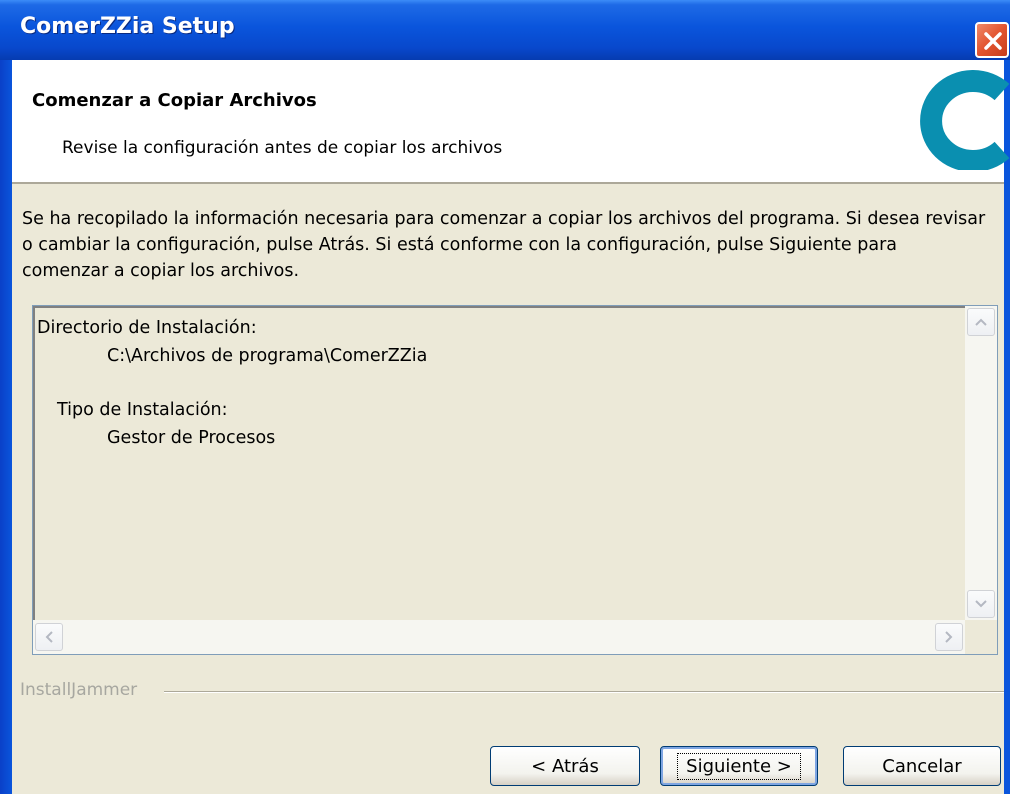 The image size is (1010, 794). What do you see at coordinates (499, 637) in the screenshot?
I see `horizontal-scrollbar` at bounding box center [499, 637].